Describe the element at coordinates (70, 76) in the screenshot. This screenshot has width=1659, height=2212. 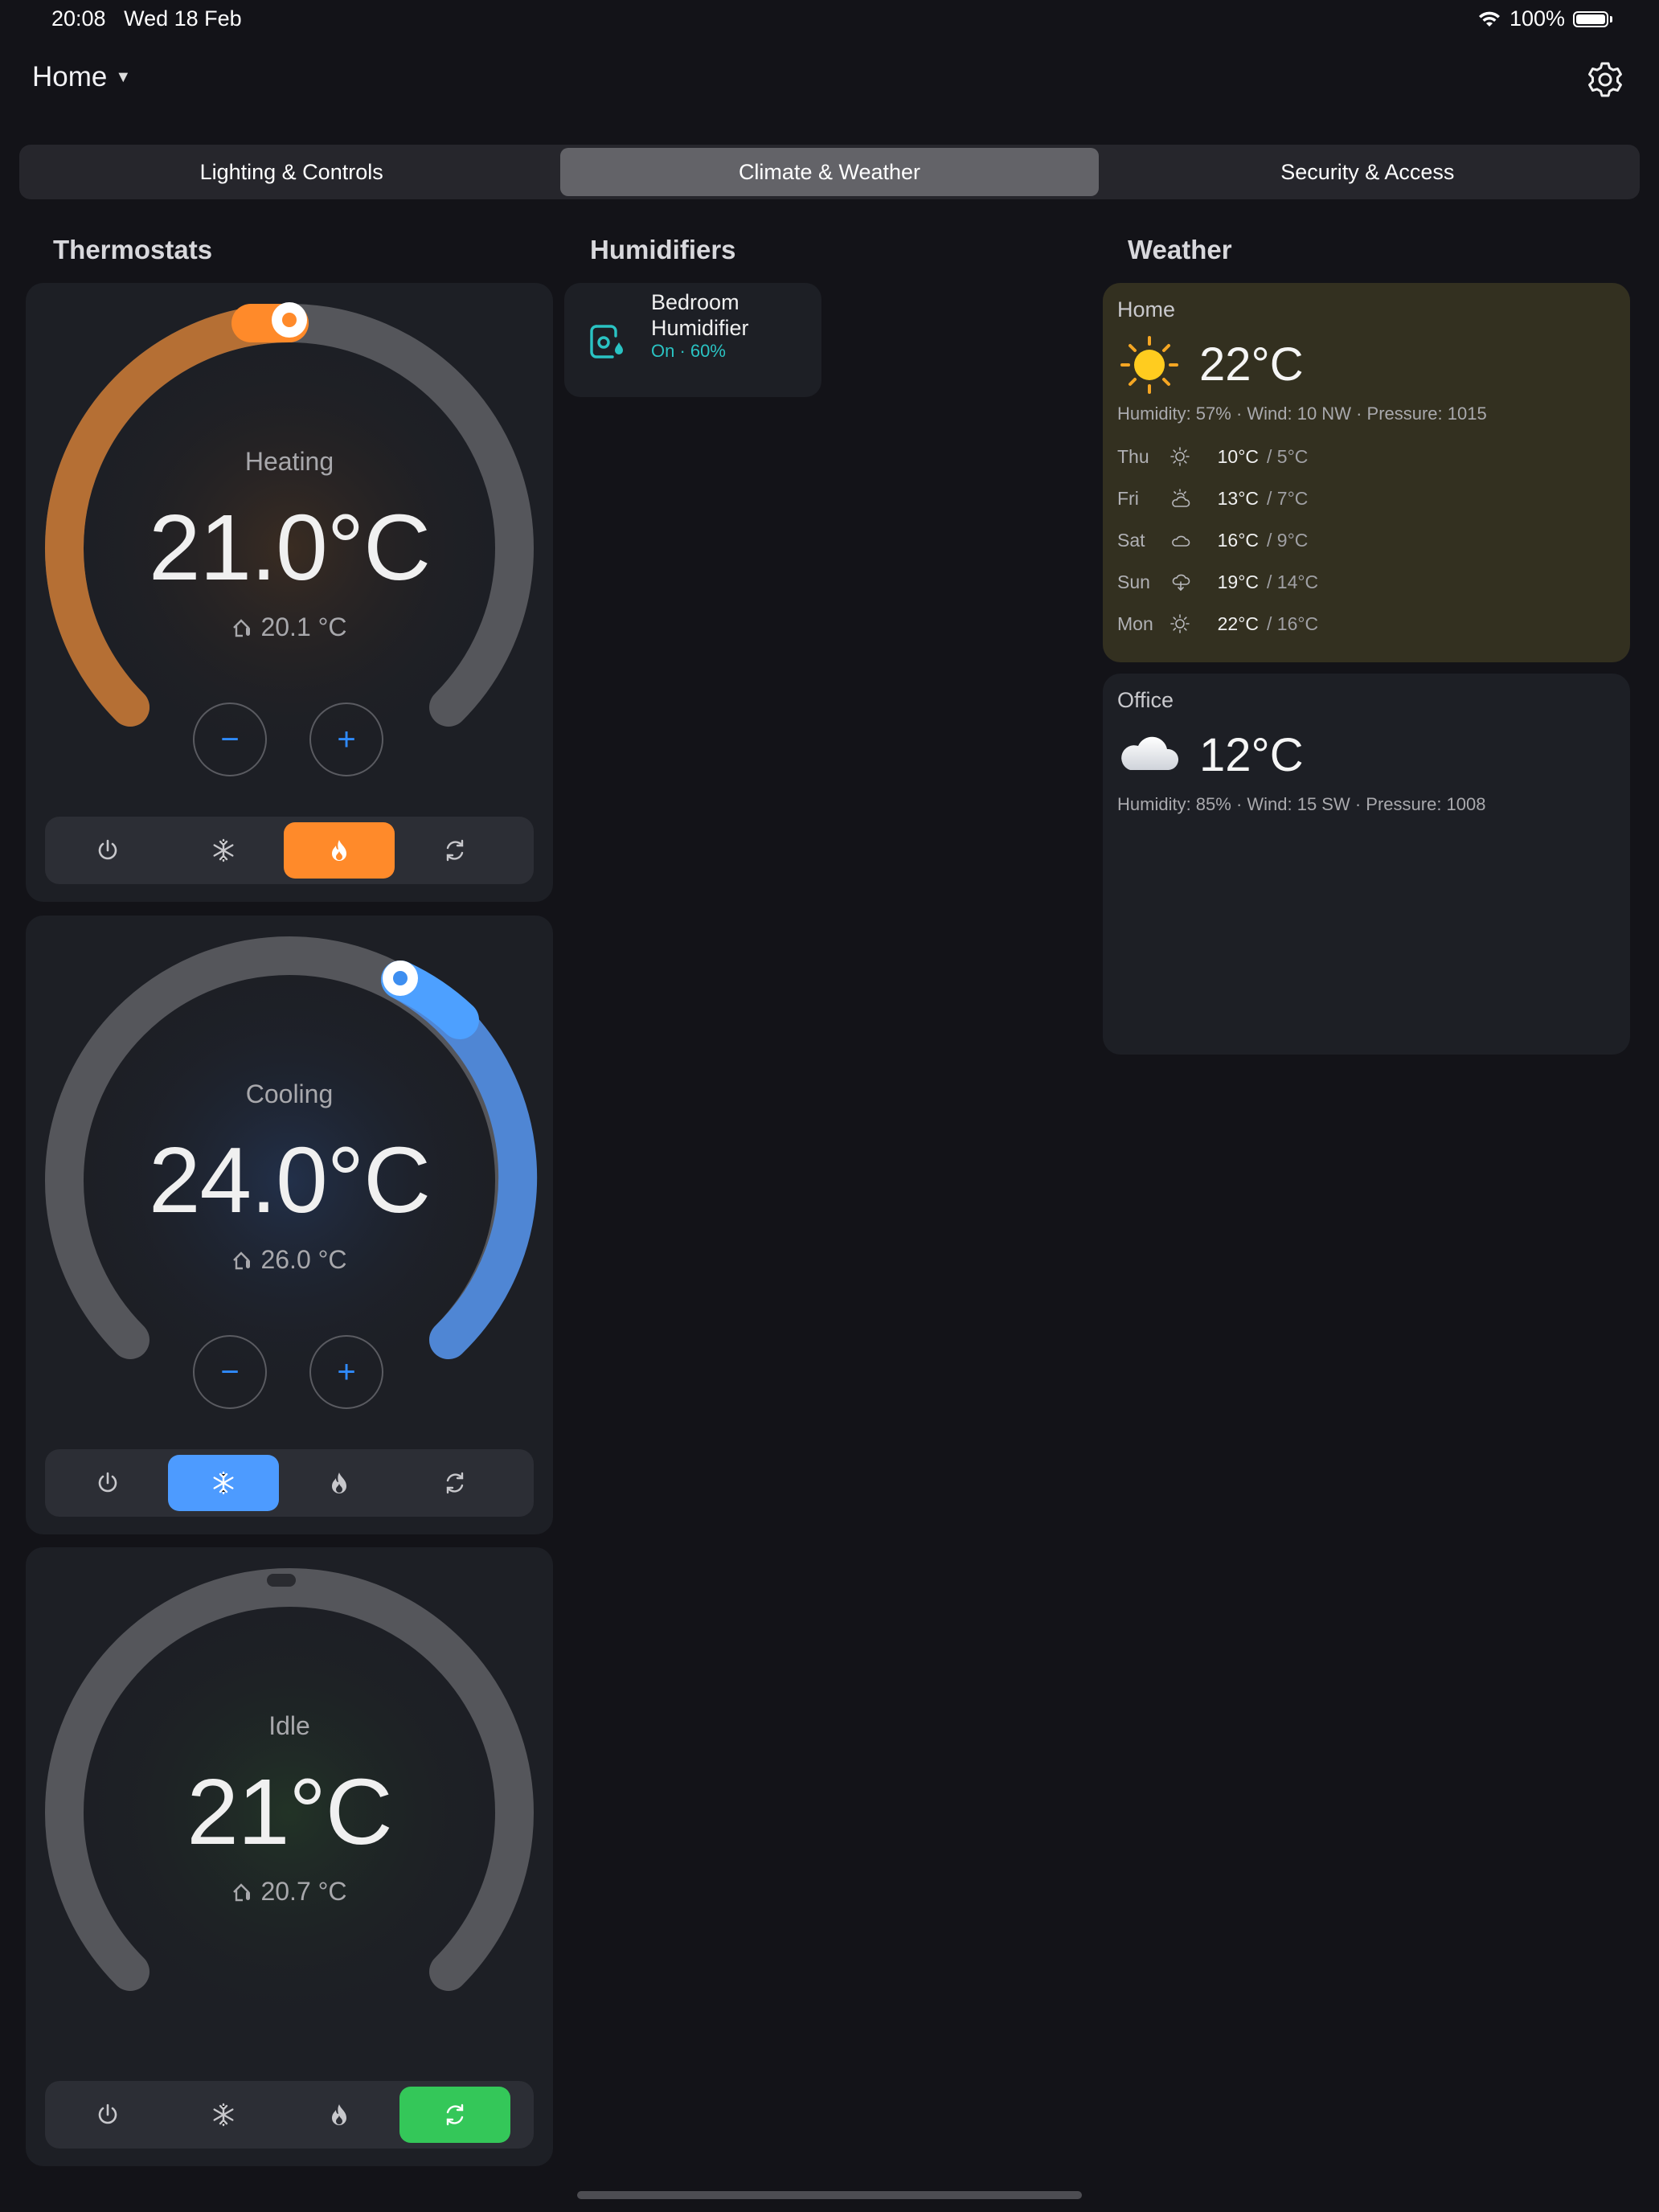
I see `home-title: Home` at that location.